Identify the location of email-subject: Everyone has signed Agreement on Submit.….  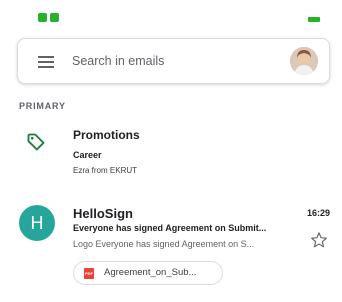
(170, 228).